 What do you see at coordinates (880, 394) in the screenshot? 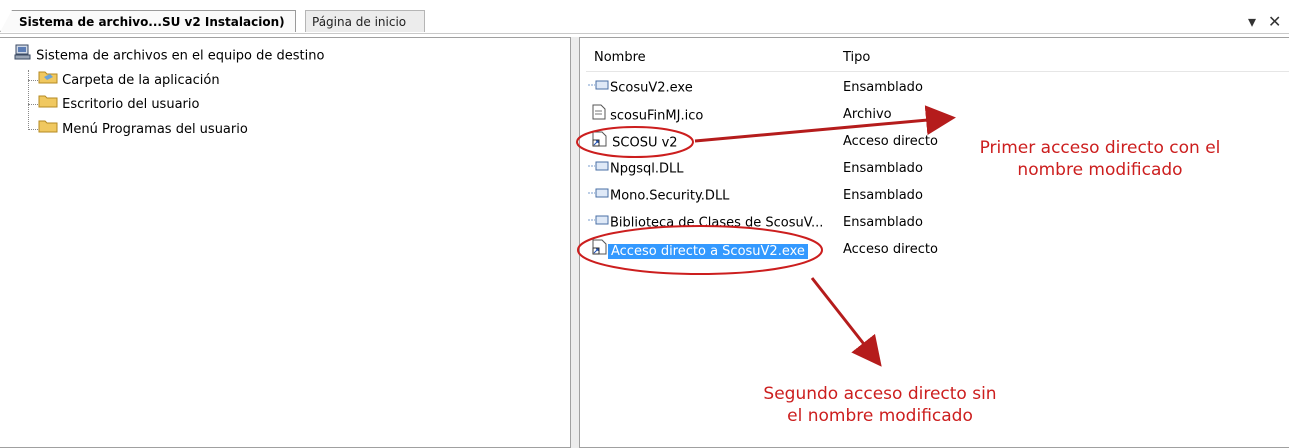
I see `annotation-line: Segundo acceso directo sin` at bounding box center [880, 394].